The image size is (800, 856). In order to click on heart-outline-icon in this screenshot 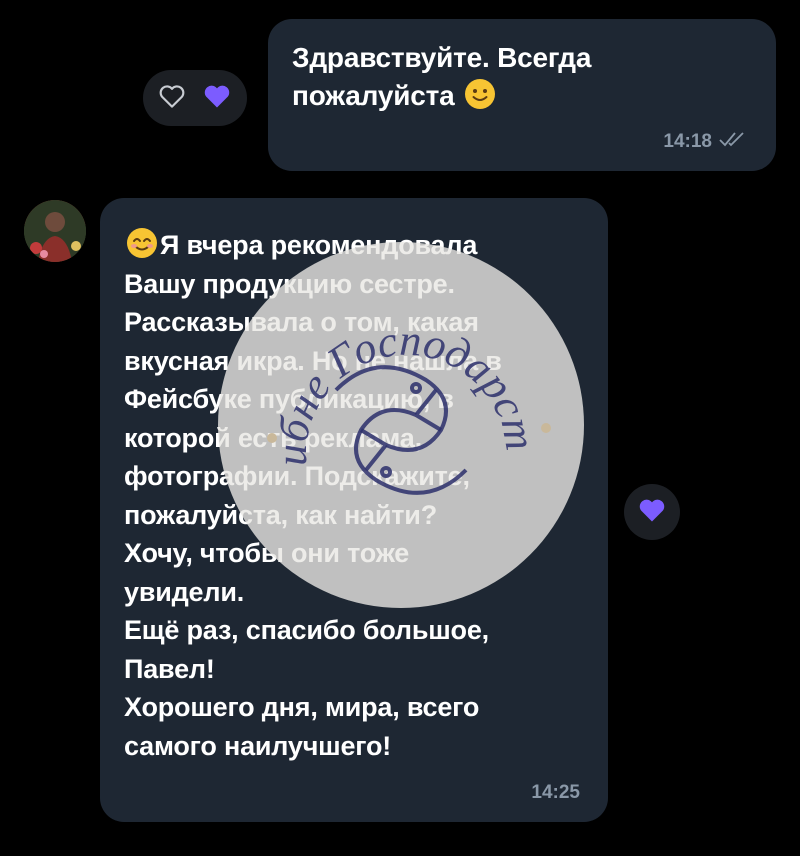, I will do `click(172, 98)`.